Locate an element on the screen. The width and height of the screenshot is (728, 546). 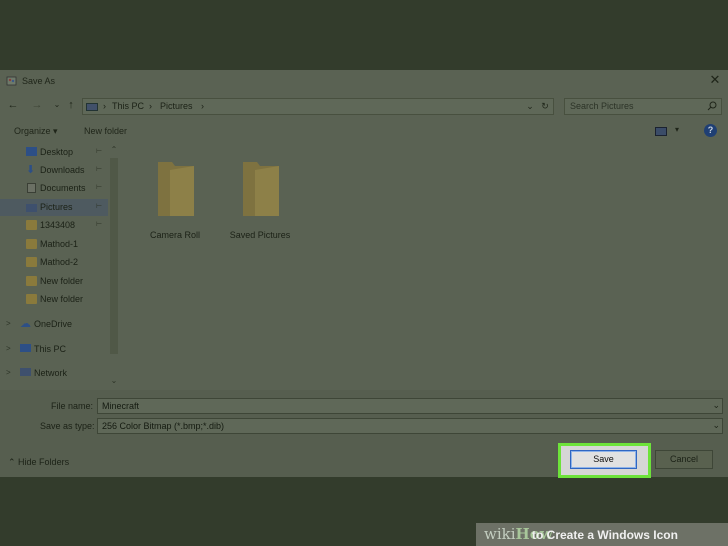
sidebar-item-this-pc: > This PC is located at coordinates (54, 349).